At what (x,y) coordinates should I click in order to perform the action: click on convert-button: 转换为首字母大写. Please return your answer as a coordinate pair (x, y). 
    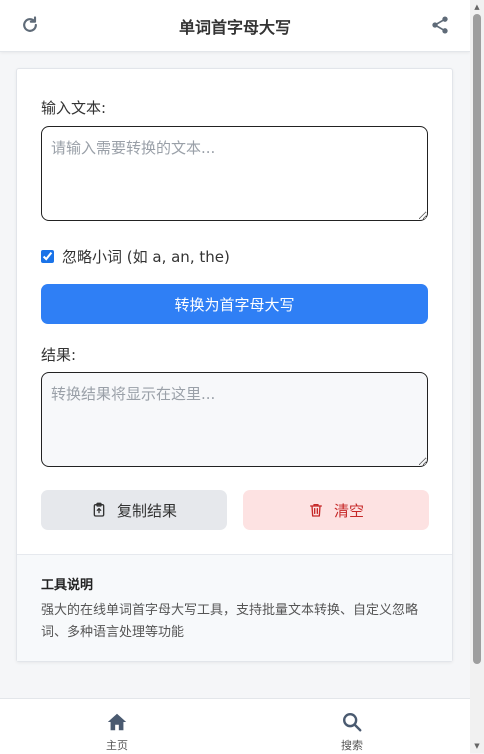
    Looking at the image, I should click on (234, 304).